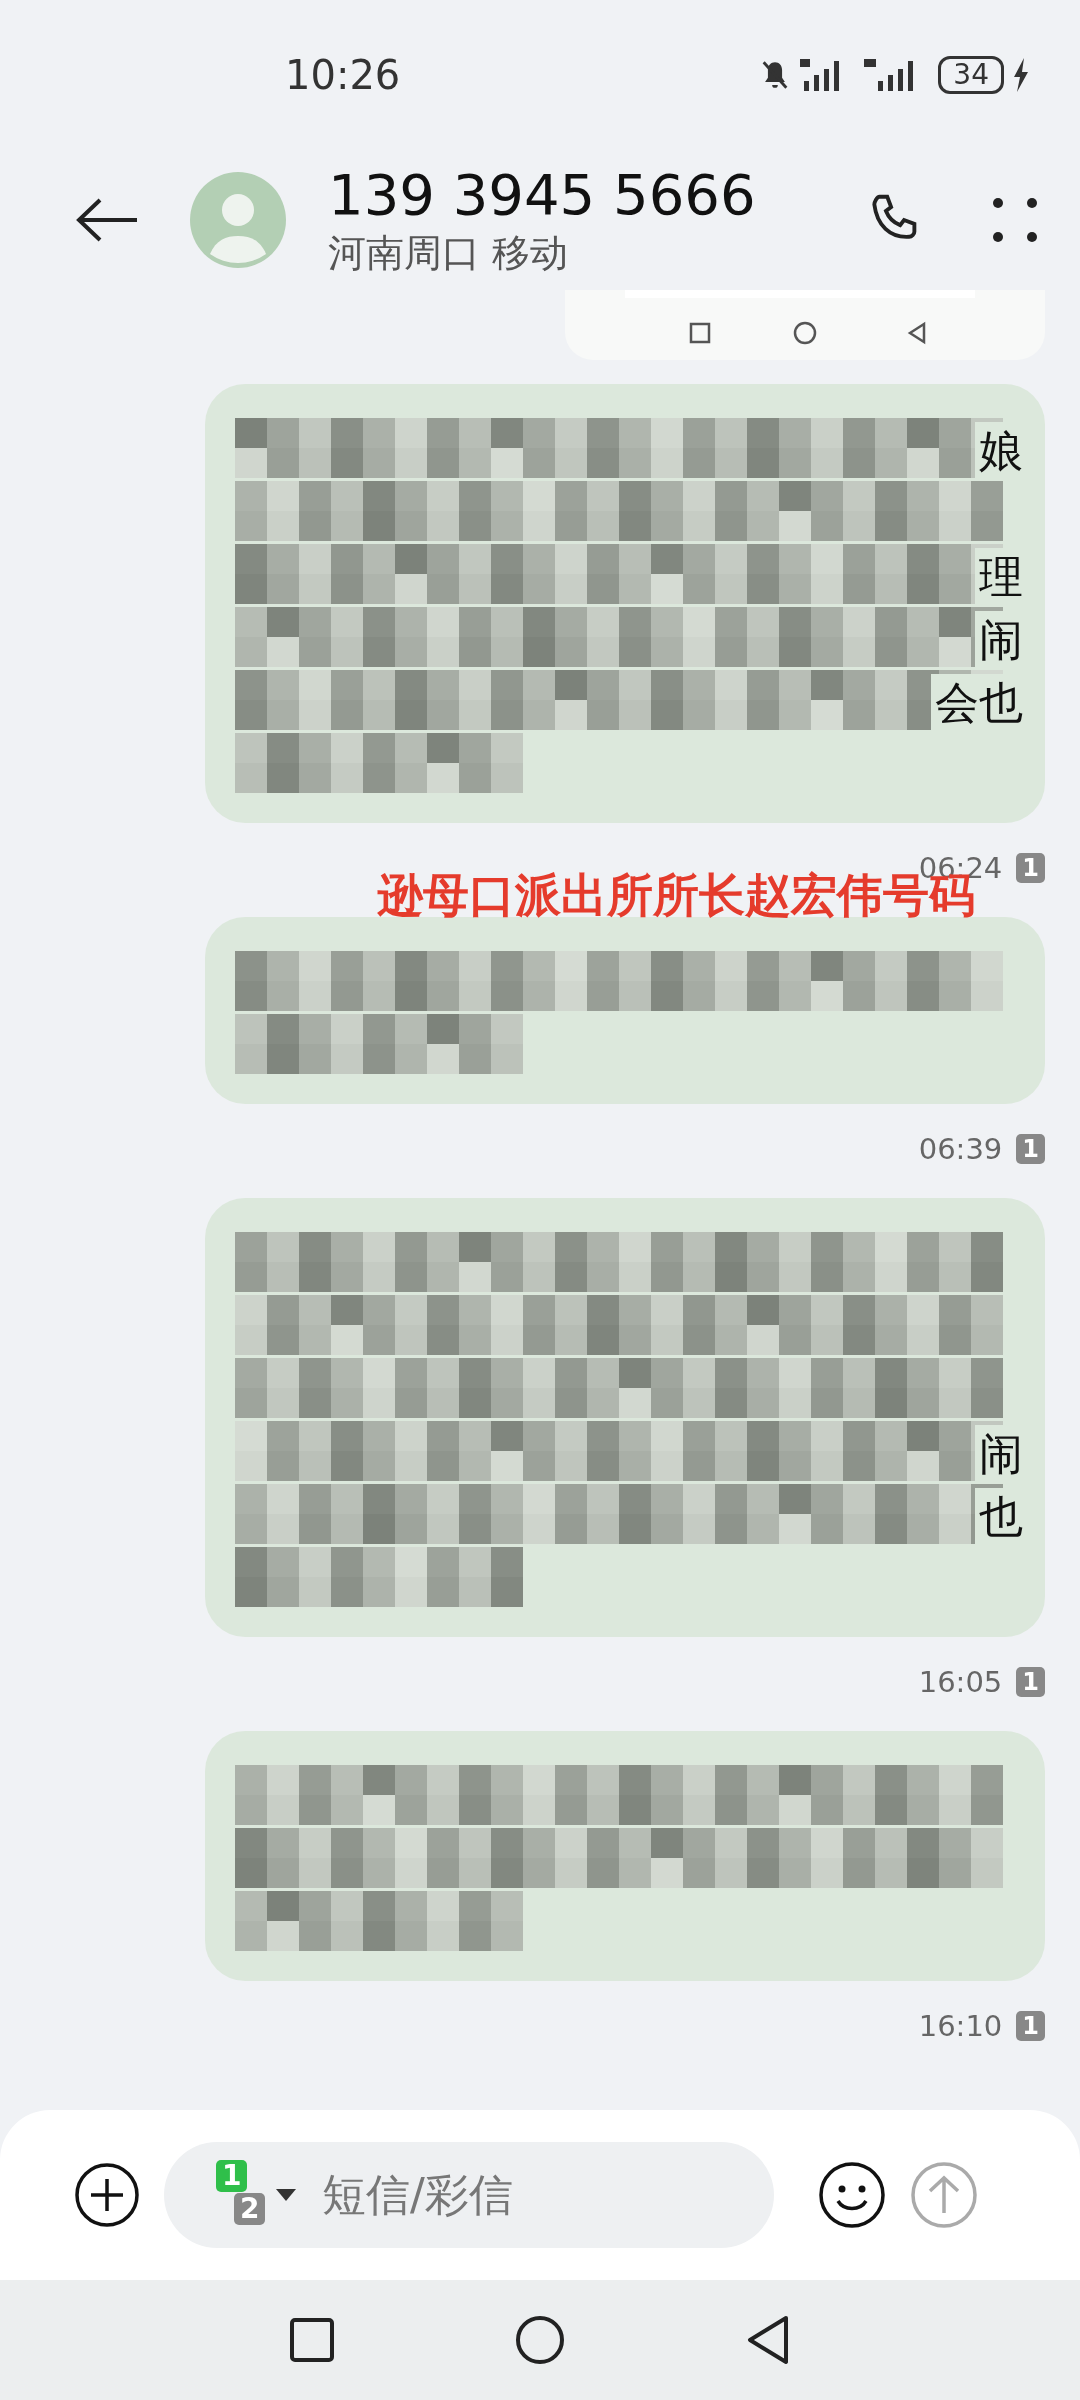 The height and width of the screenshot is (2400, 1080). Describe the element at coordinates (540, 2340) in the screenshot. I see `home-icon` at that location.